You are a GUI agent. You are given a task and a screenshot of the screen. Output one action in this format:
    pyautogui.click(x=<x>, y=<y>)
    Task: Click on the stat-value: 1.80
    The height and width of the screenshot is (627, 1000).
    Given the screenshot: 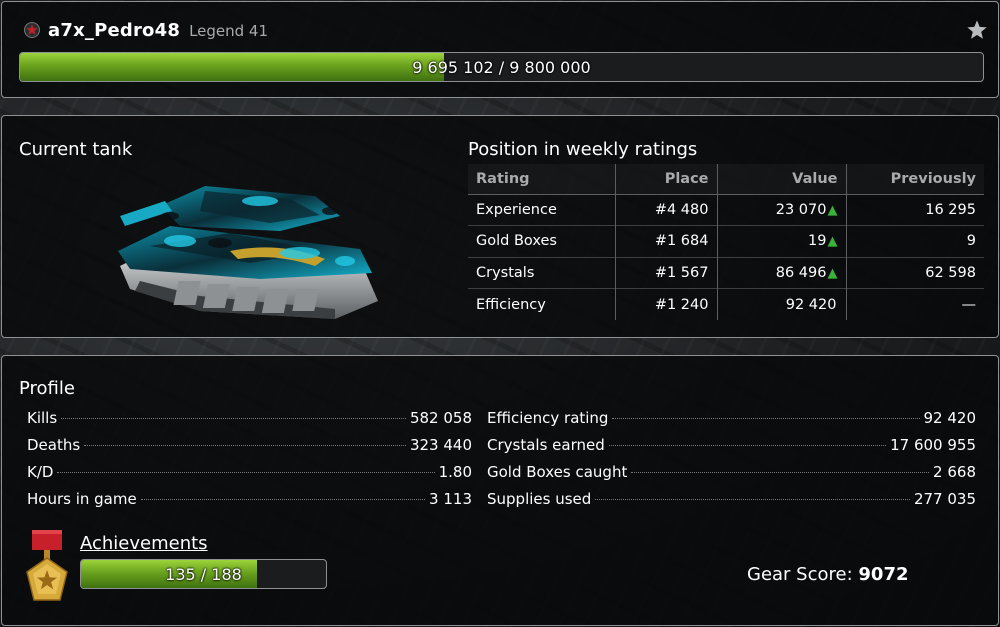 What is the action you would take?
    pyautogui.click(x=455, y=472)
    